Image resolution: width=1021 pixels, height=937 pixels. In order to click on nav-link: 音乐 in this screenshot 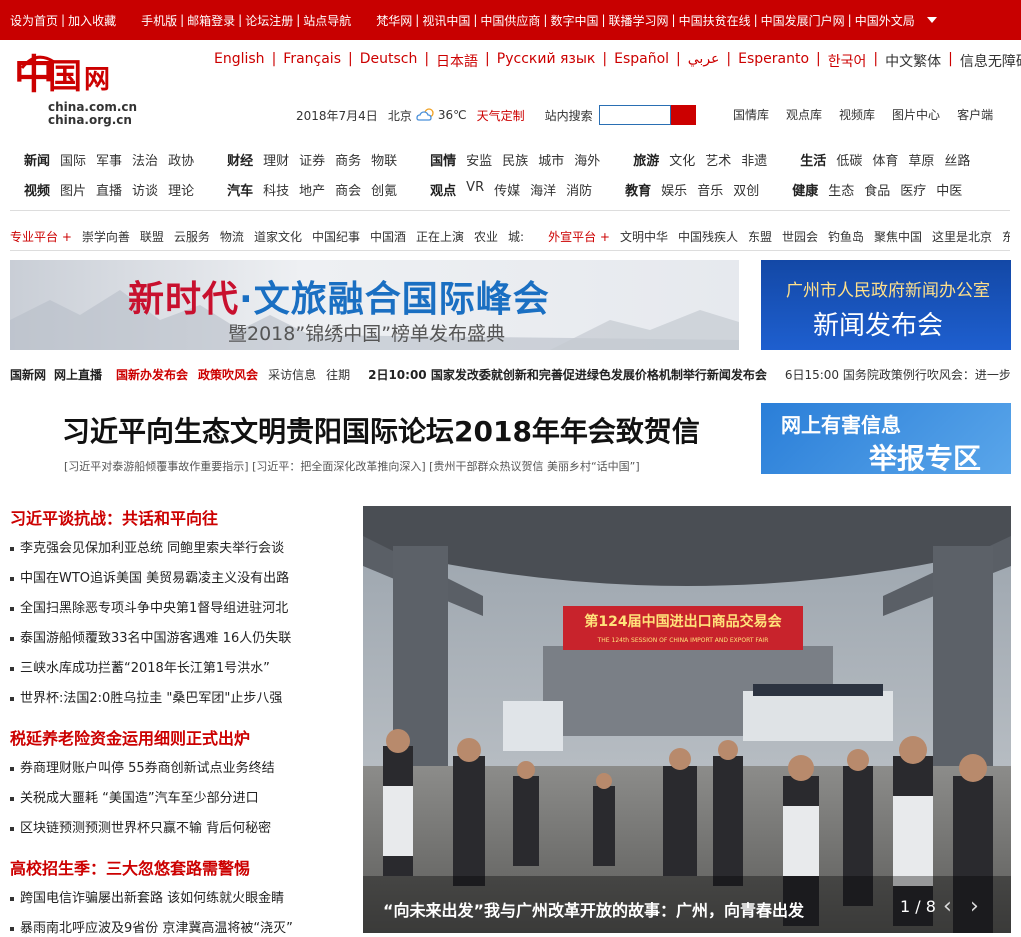, I will do `click(710, 189)`.